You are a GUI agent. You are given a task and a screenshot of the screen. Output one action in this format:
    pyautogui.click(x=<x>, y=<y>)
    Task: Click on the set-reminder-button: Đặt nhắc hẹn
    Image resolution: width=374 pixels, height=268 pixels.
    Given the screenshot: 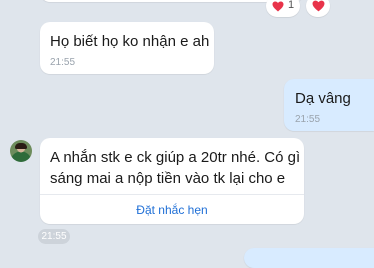 What is the action you would take?
    pyautogui.click(x=172, y=210)
    